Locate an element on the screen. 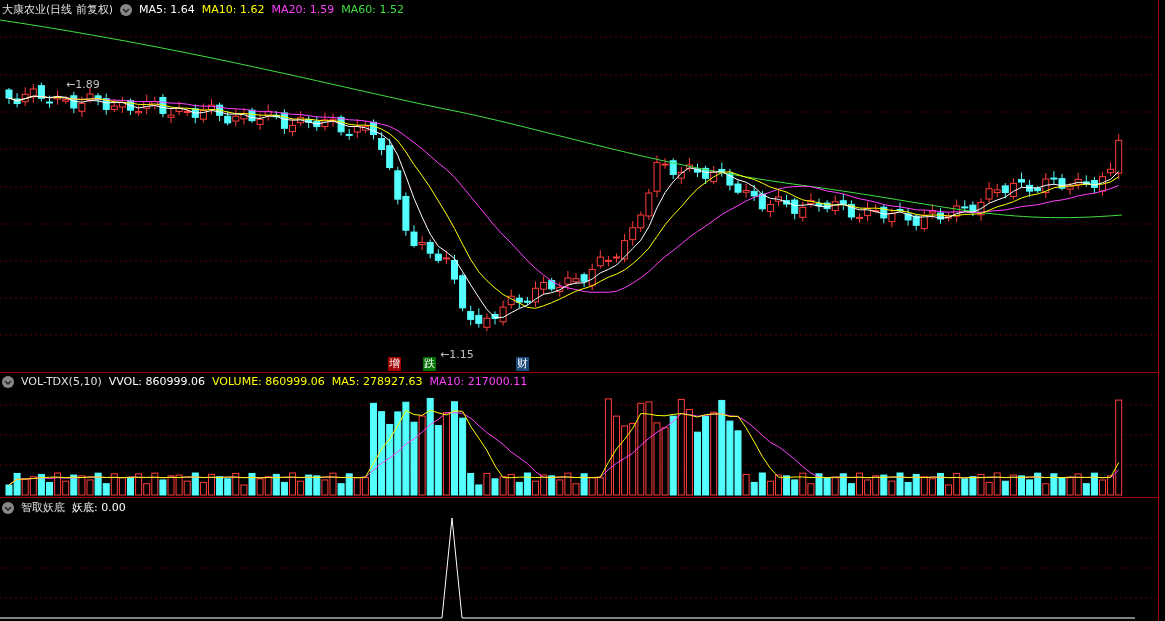 This screenshot has width=1165, height=621. high-price-label: ←1.89 is located at coordinates (83, 84).